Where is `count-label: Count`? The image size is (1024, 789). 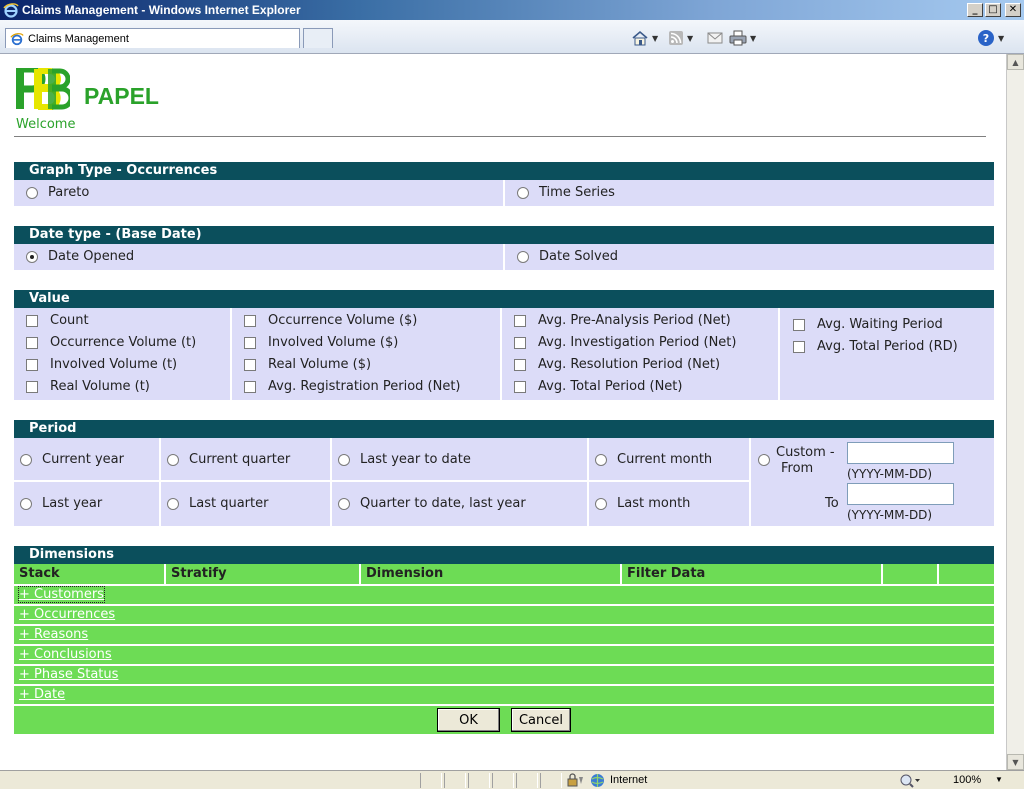 count-label: Count is located at coordinates (69, 320).